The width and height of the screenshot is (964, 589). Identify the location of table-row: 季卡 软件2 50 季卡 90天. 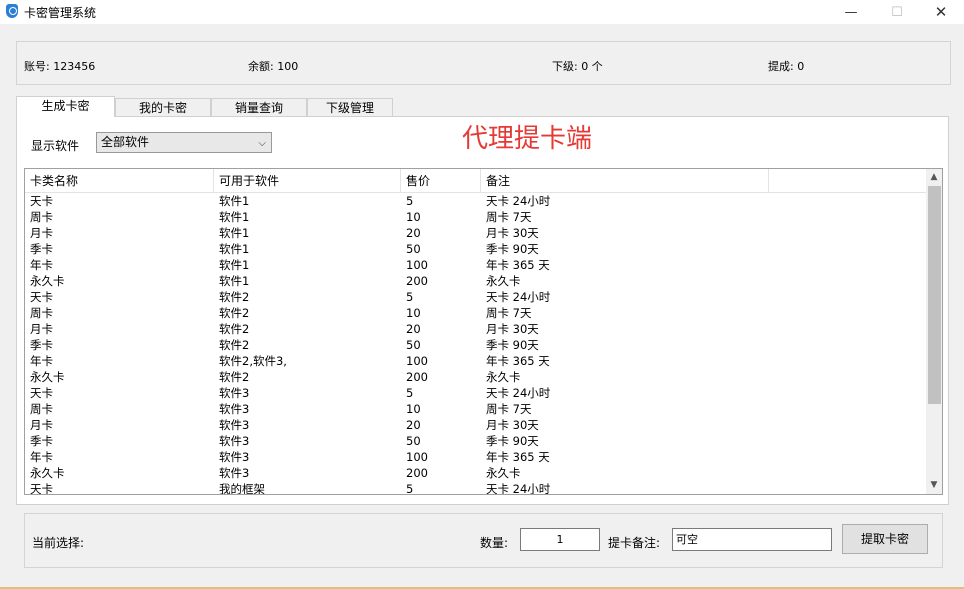
(476, 345).